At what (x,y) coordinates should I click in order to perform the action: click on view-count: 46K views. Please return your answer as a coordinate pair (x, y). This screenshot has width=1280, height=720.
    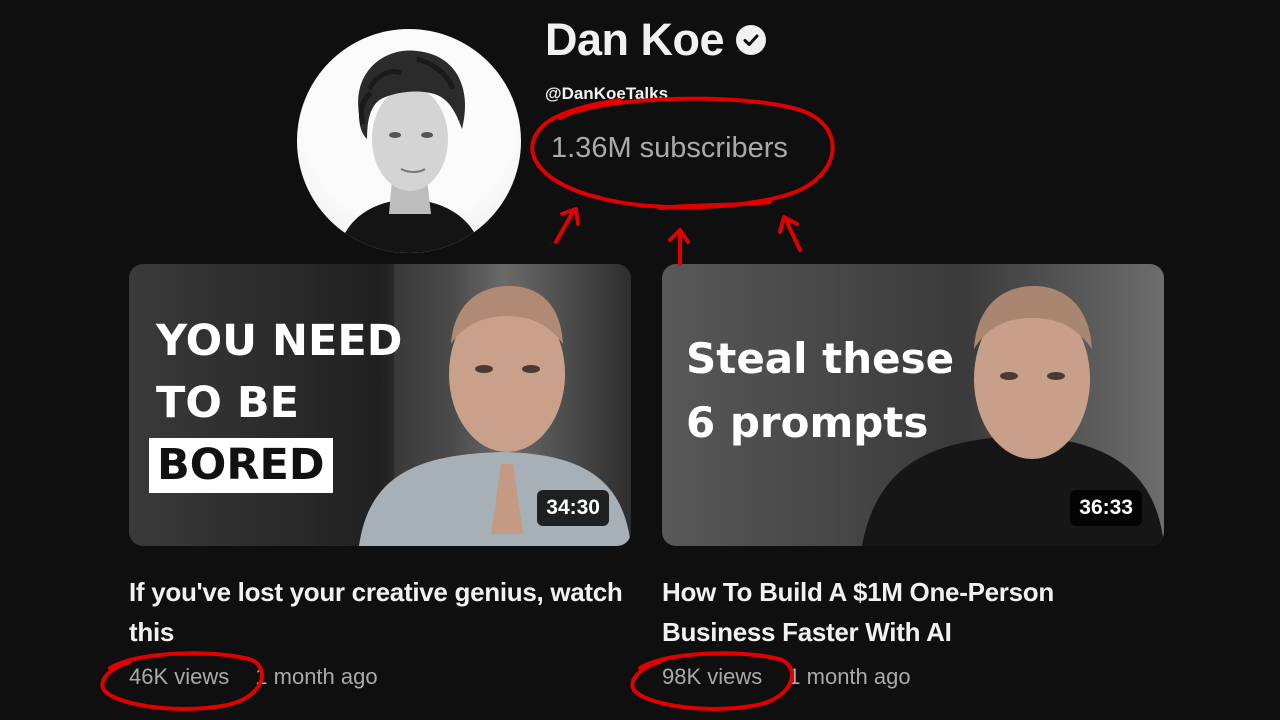
    Looking at the image, I should click on (179, 676).